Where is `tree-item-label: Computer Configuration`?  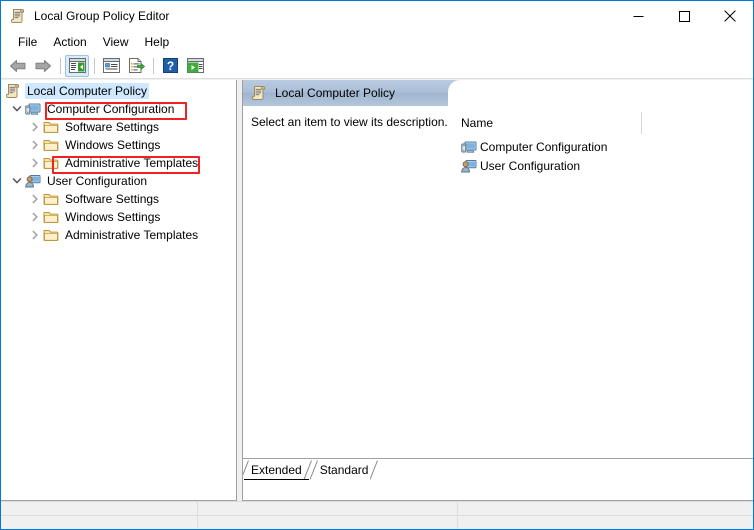
tree-item-label: Computer Configuration is located at coordinates (111, 109).